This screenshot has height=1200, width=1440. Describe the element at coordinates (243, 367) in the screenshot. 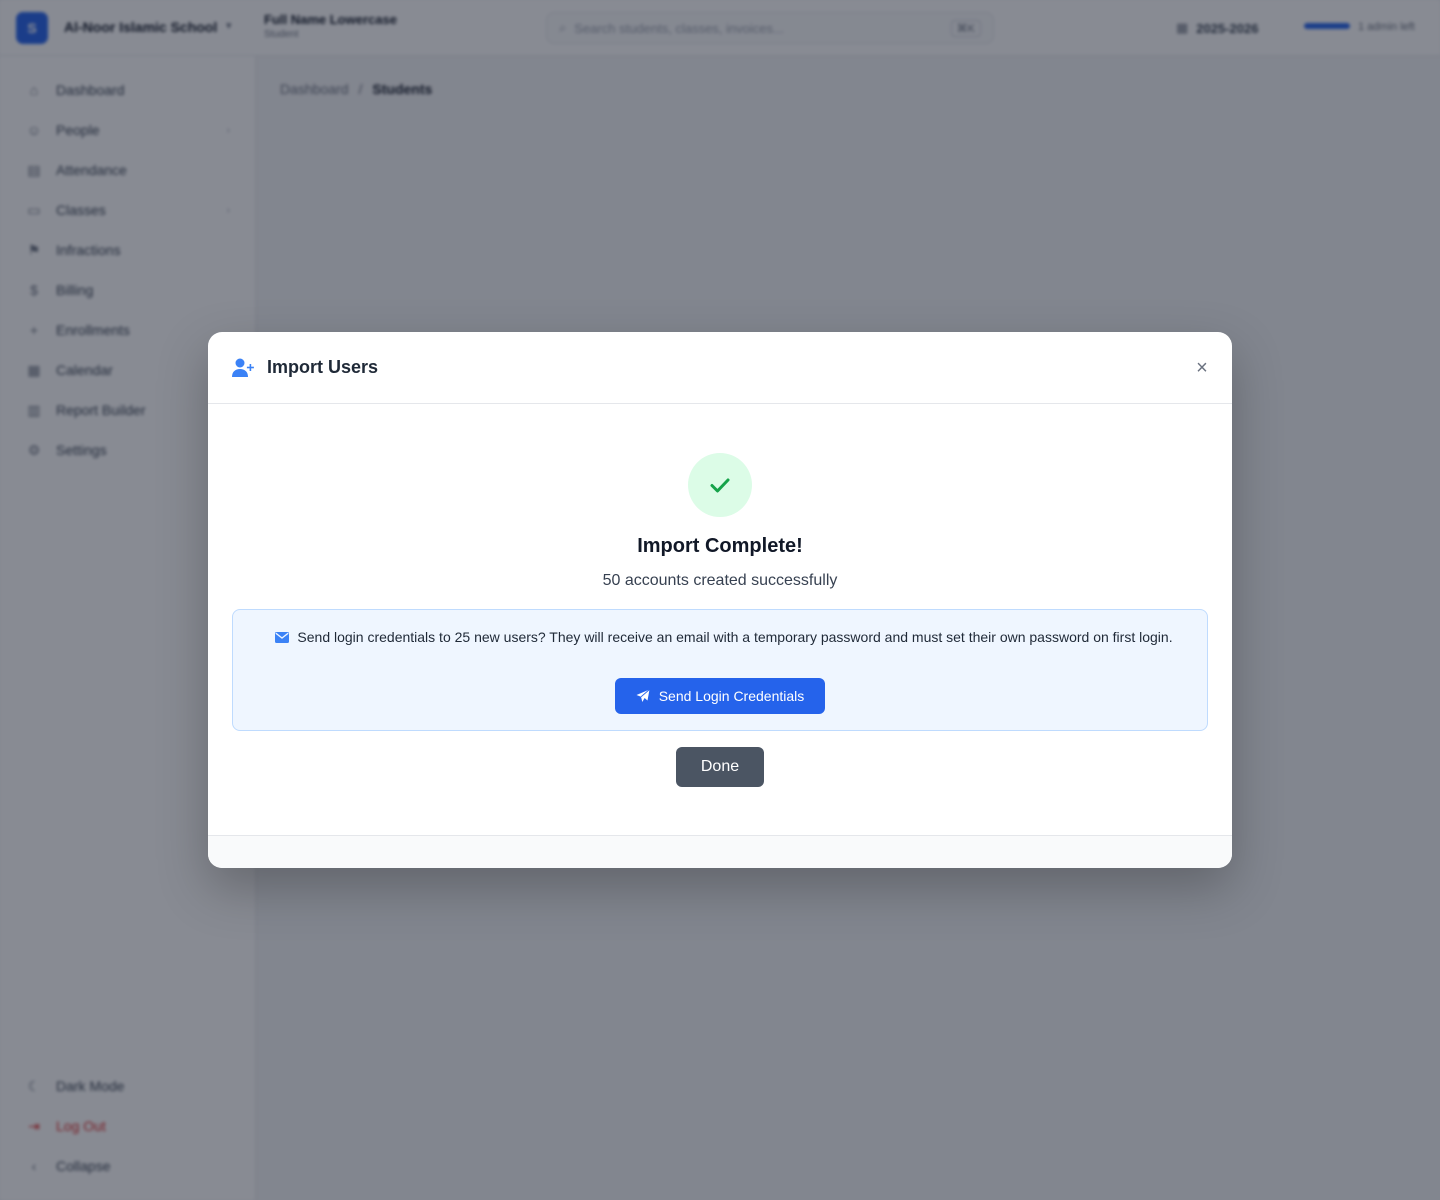

I see `user-plus-icon` at that location.